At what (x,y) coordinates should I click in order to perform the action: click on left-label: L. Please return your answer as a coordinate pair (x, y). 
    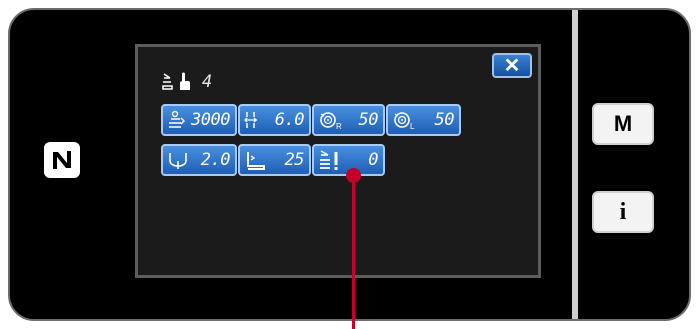
    Looking at the image, I should click on (412, 126).